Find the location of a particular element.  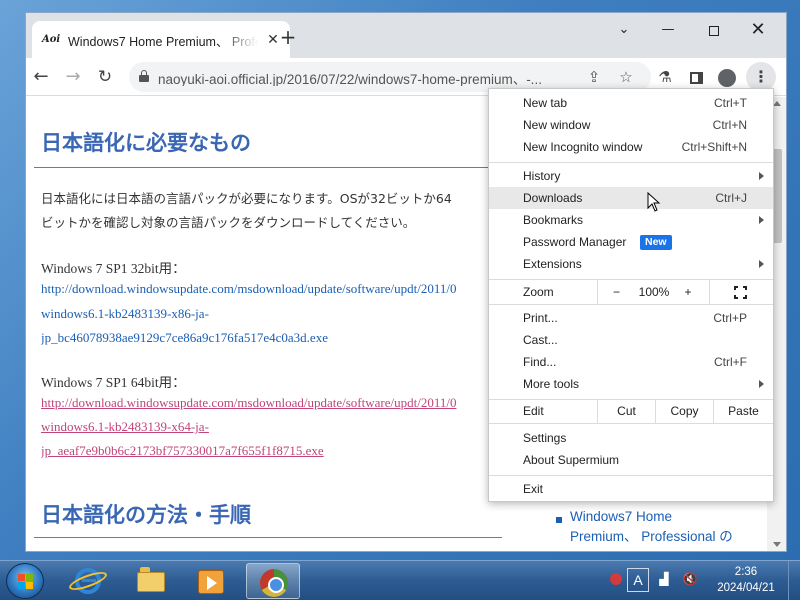

system-clock: 2:36 2024/04/21 is located at coordinates (746, 581).